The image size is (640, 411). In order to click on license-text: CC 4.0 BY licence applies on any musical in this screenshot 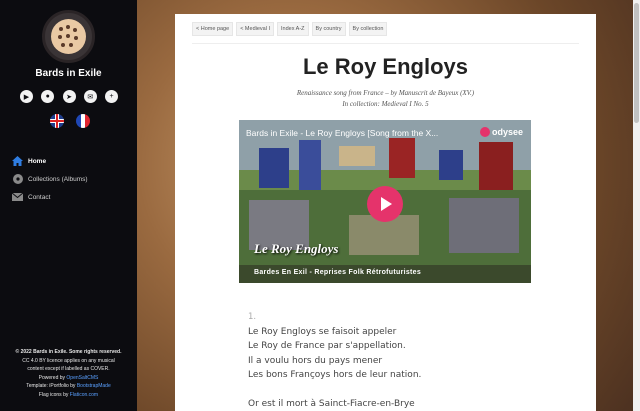, I will do `click(68, 360)`.